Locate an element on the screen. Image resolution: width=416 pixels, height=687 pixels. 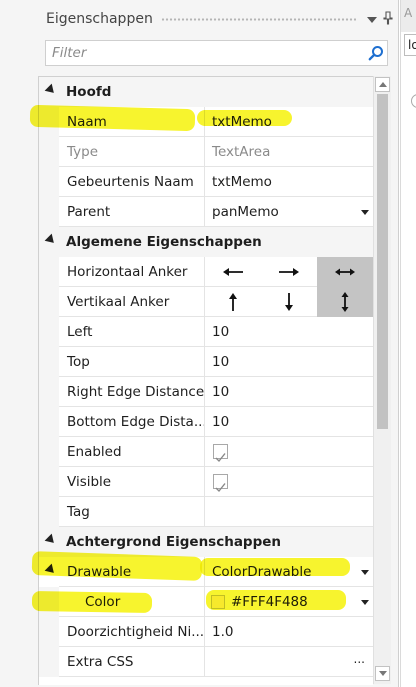
property-name: Left is located at coordinates (132, 332).